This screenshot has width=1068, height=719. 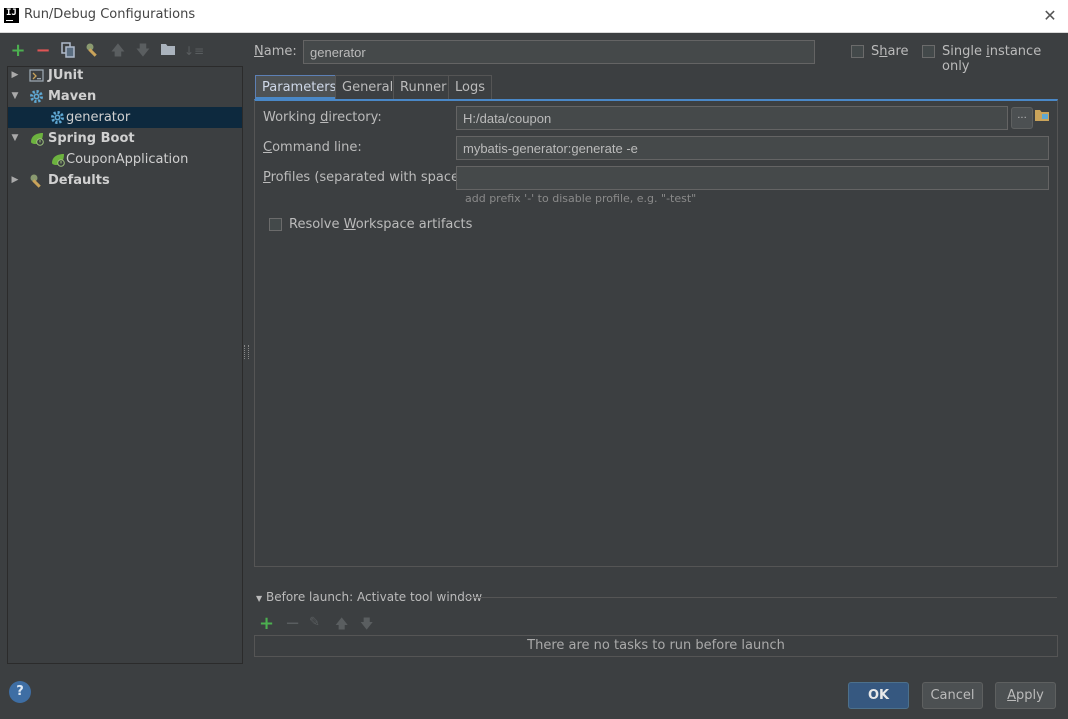 What do you see at coordinates (1025, 695) in the screenshot?
I see `apply-button: Apply` at bounding box center [1025, 695].